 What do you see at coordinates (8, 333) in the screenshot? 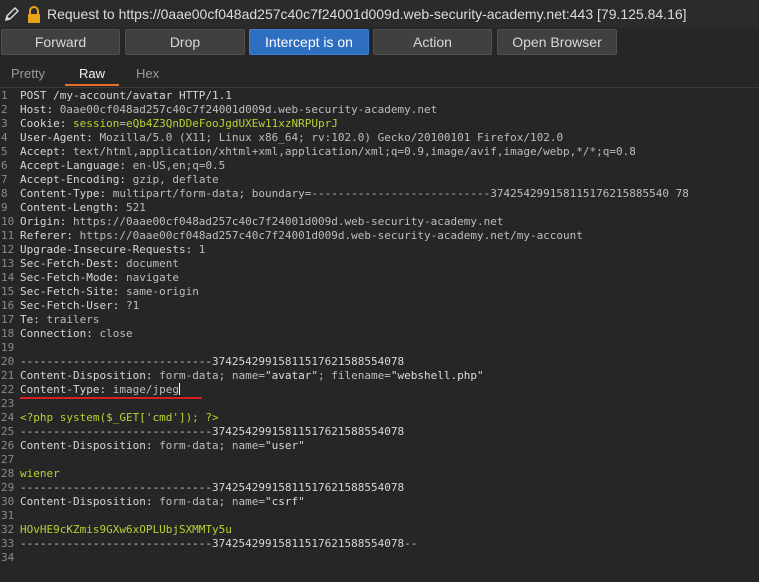
I see `line-number: 18` at bounding box center [8, 333].